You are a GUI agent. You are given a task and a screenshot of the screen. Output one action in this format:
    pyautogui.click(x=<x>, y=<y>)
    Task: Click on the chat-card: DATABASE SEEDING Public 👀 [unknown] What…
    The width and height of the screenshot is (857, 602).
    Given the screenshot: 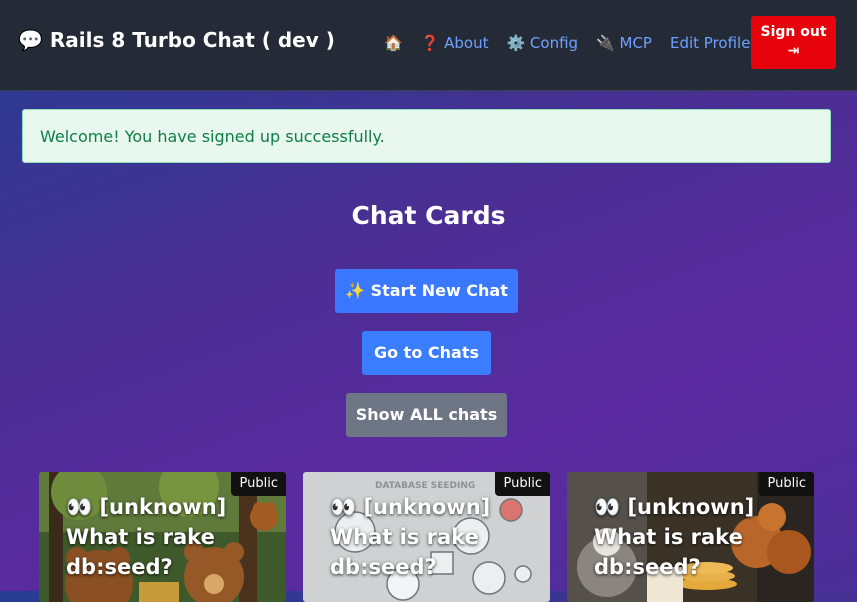 What is the action you would take?
    pyautogui.click(x=426, y=537)
    